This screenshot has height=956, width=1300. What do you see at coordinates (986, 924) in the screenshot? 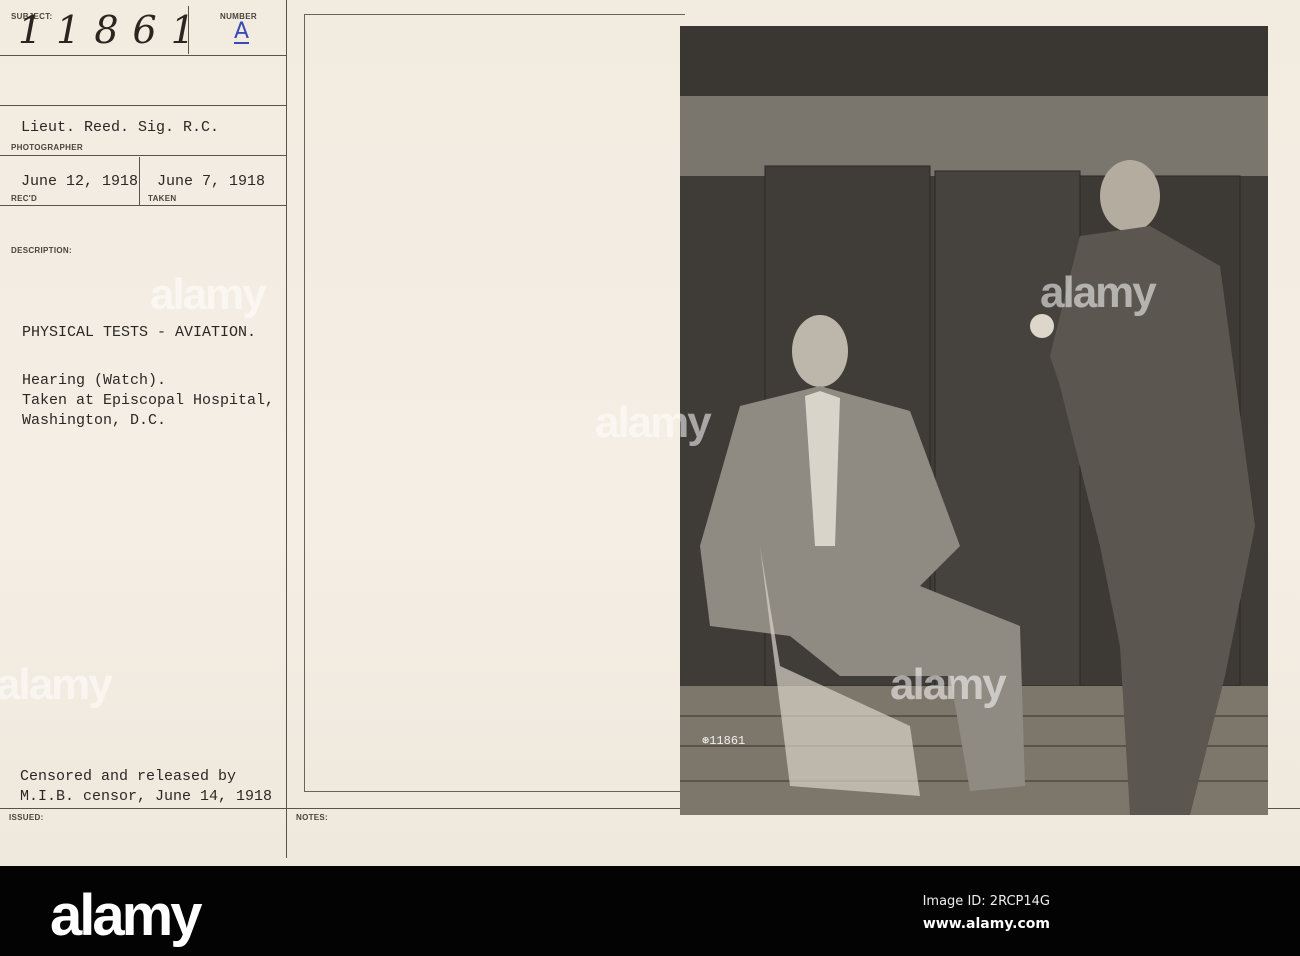
I see `site-link: www.alamy.com` at bounding box center [986, 924].